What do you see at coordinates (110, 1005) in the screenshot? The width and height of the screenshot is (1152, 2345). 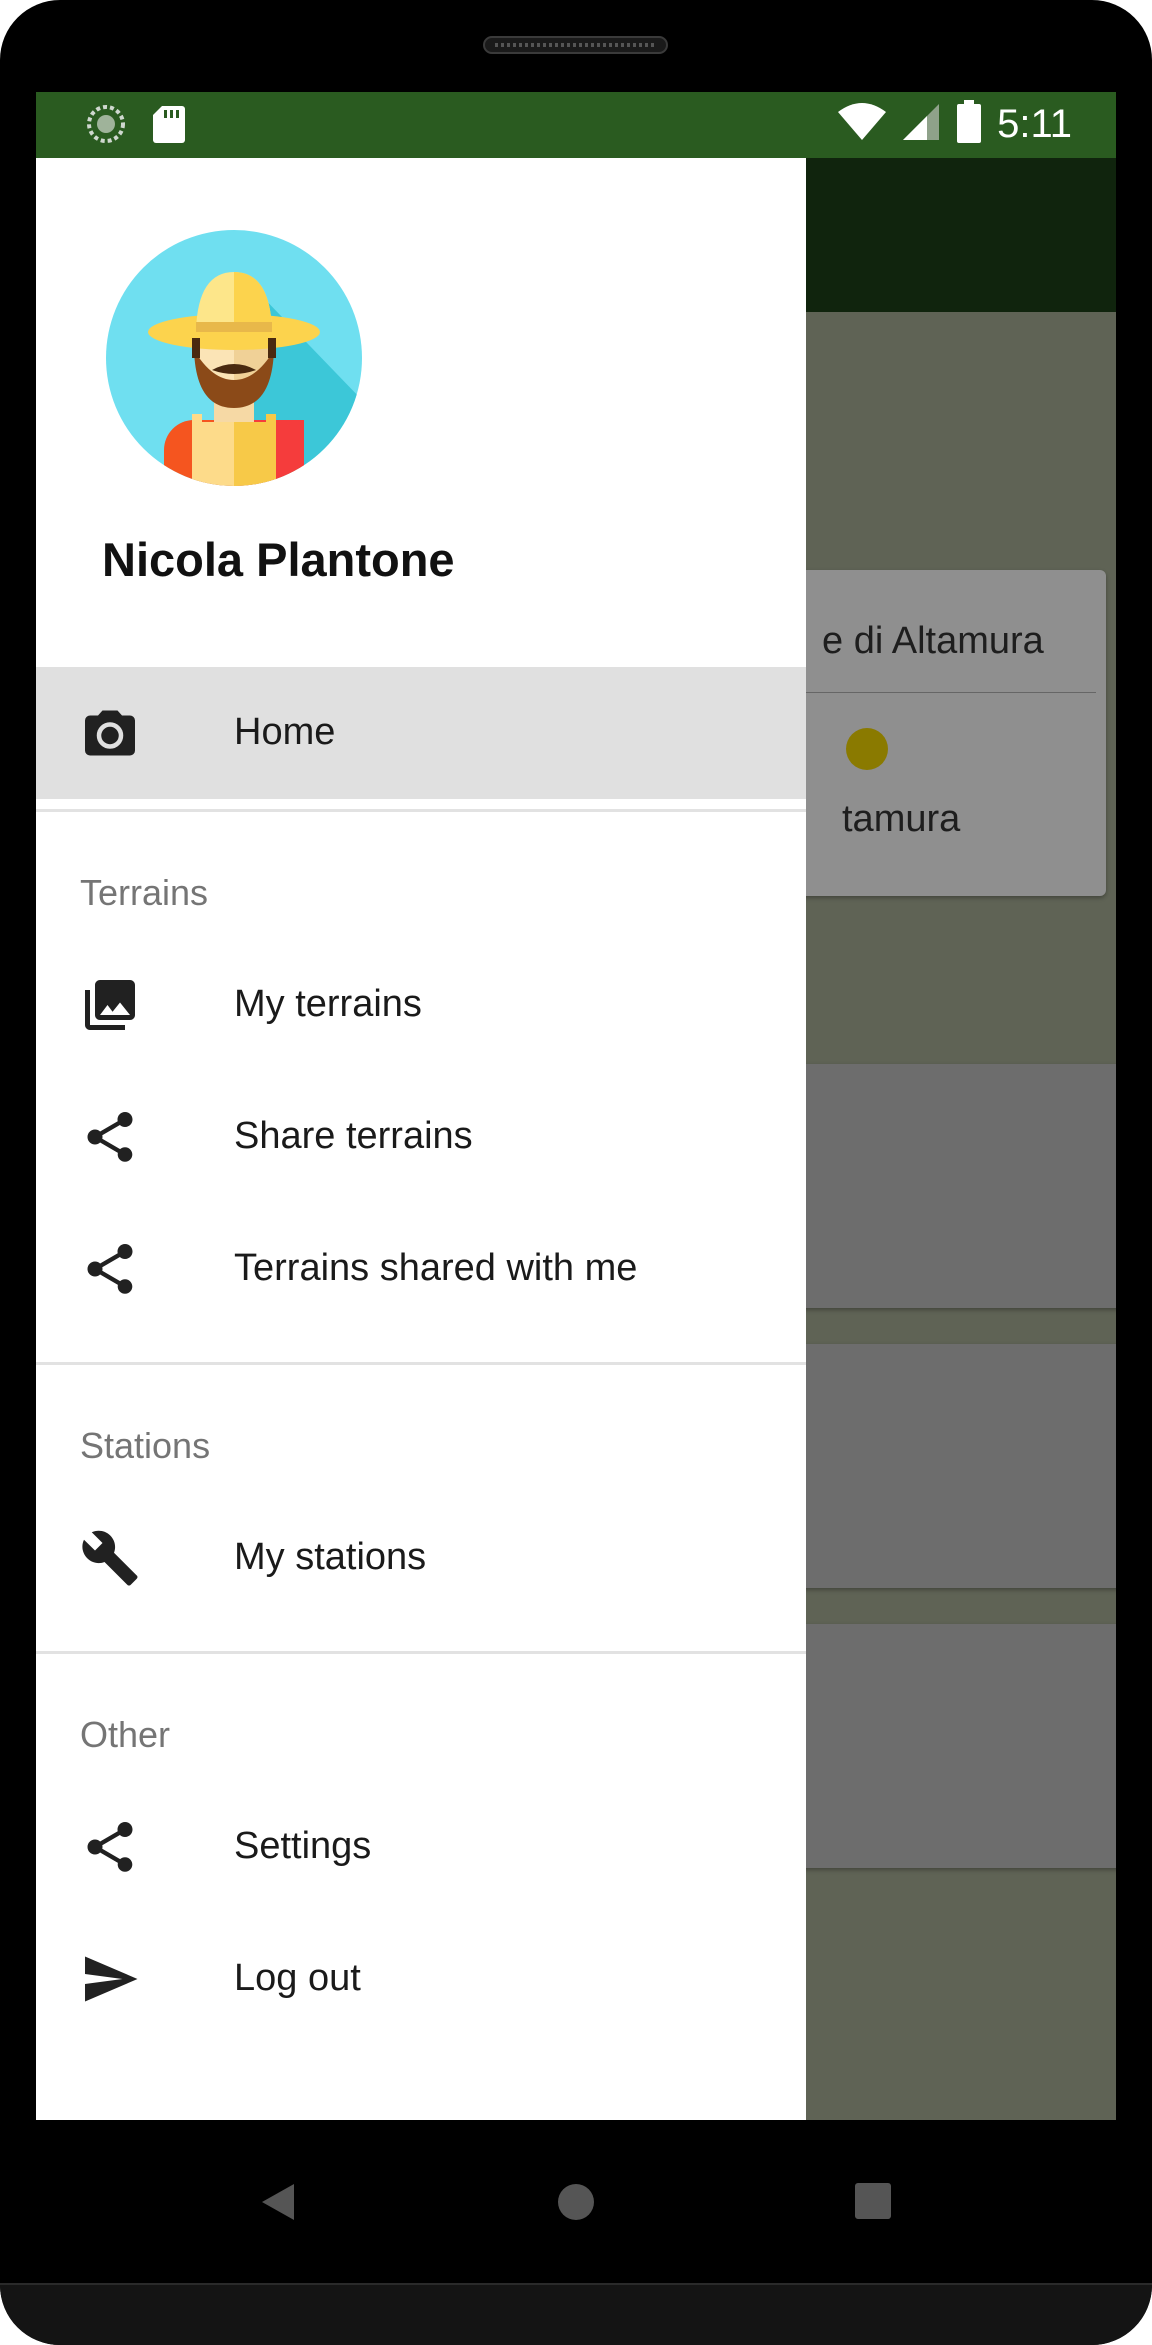 I see `photo-library-icon` at bounding box center [110, 1005].